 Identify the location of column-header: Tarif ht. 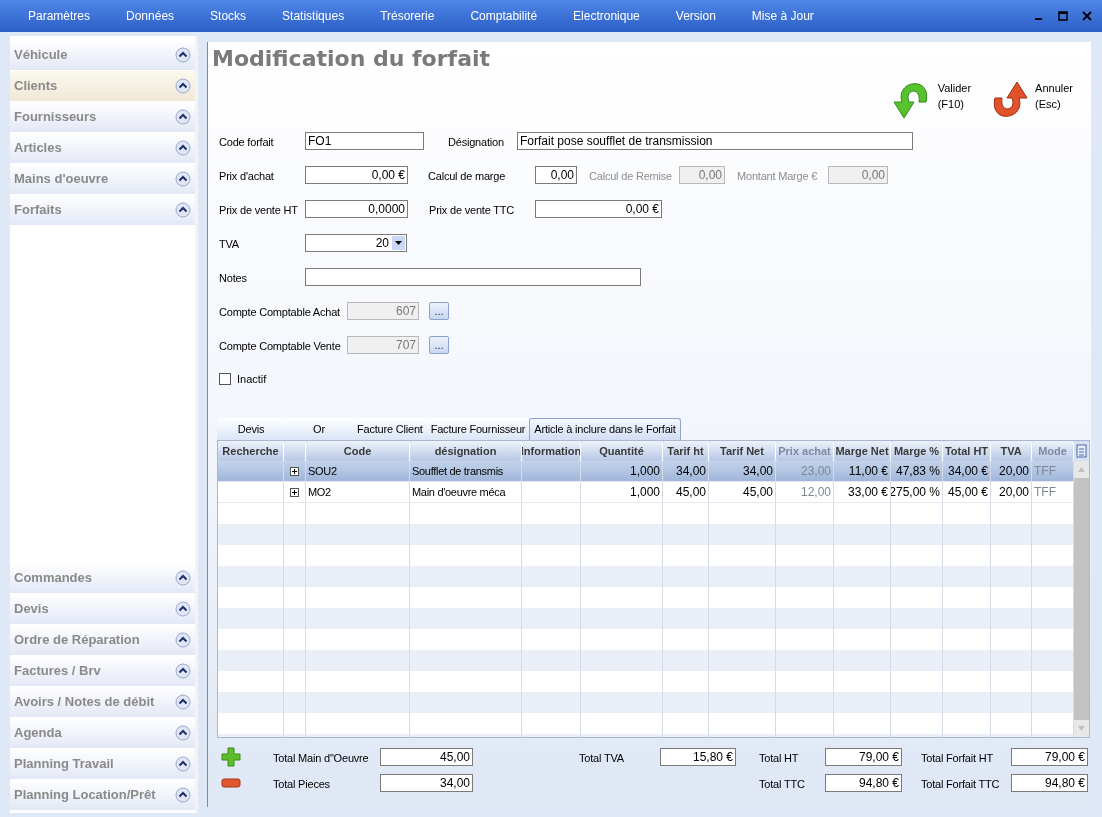
(686, 451).